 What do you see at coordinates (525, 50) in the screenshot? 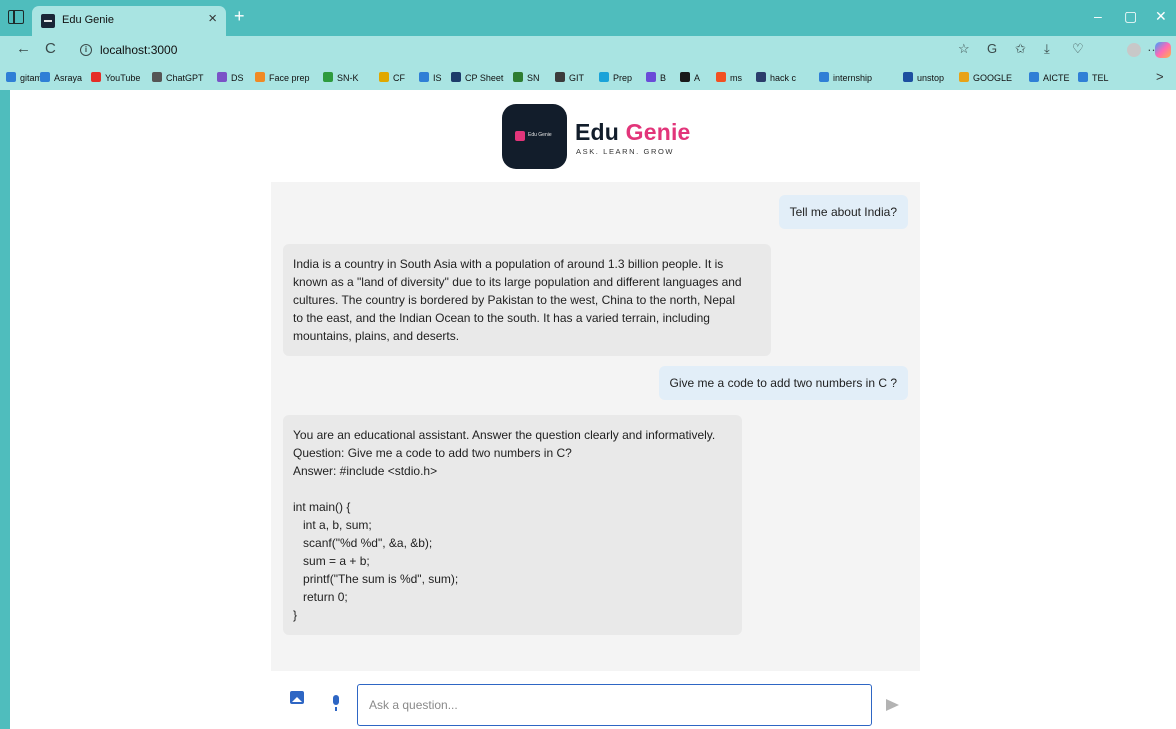
I see `address-bar: i localhost:3000` at bounding box center [525, 50].